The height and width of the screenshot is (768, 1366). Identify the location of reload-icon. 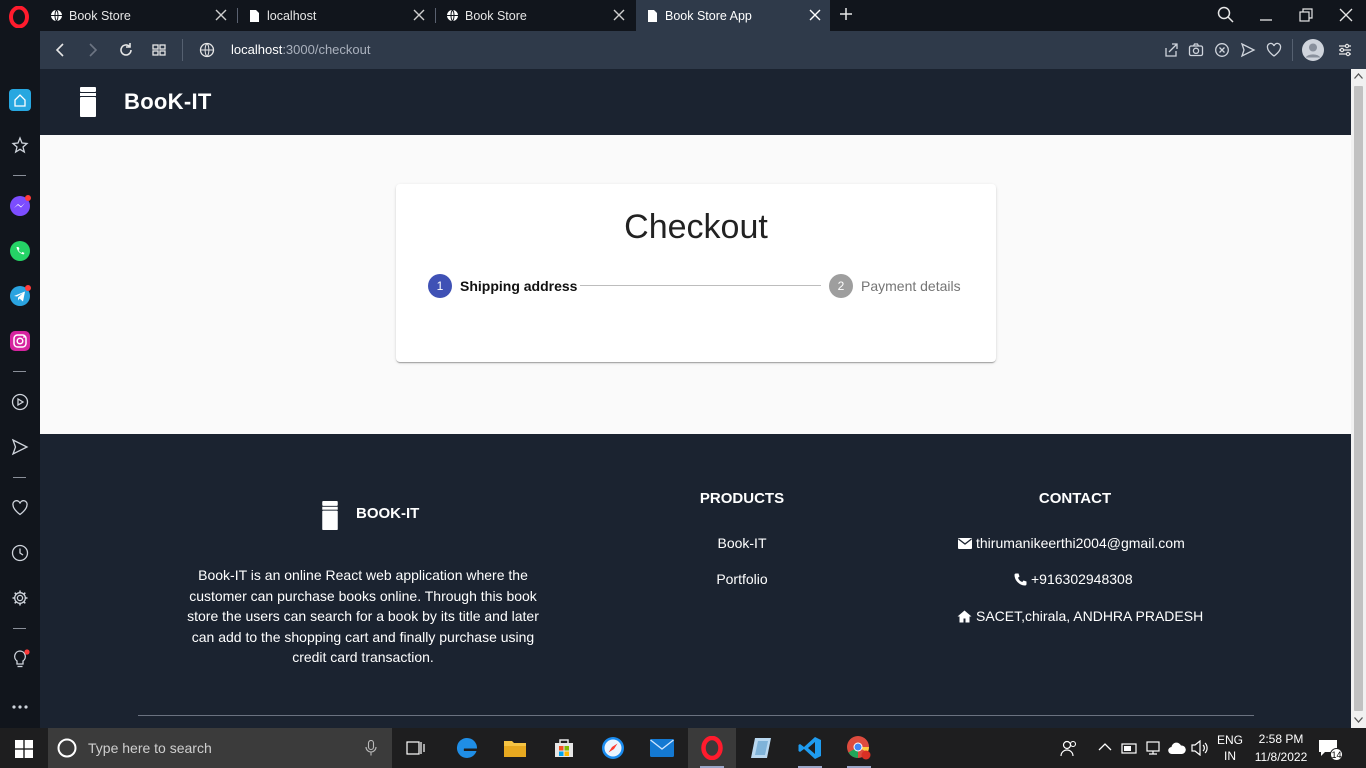
(126, 50).